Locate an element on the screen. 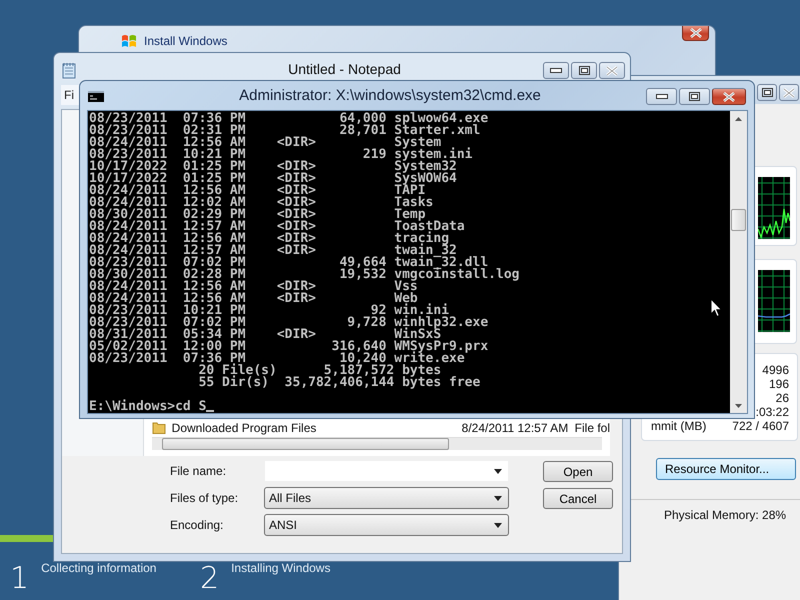 The width and height of the screenshot is (800, 600). horizontal-scrollbar is located at coordinates (377, 443).